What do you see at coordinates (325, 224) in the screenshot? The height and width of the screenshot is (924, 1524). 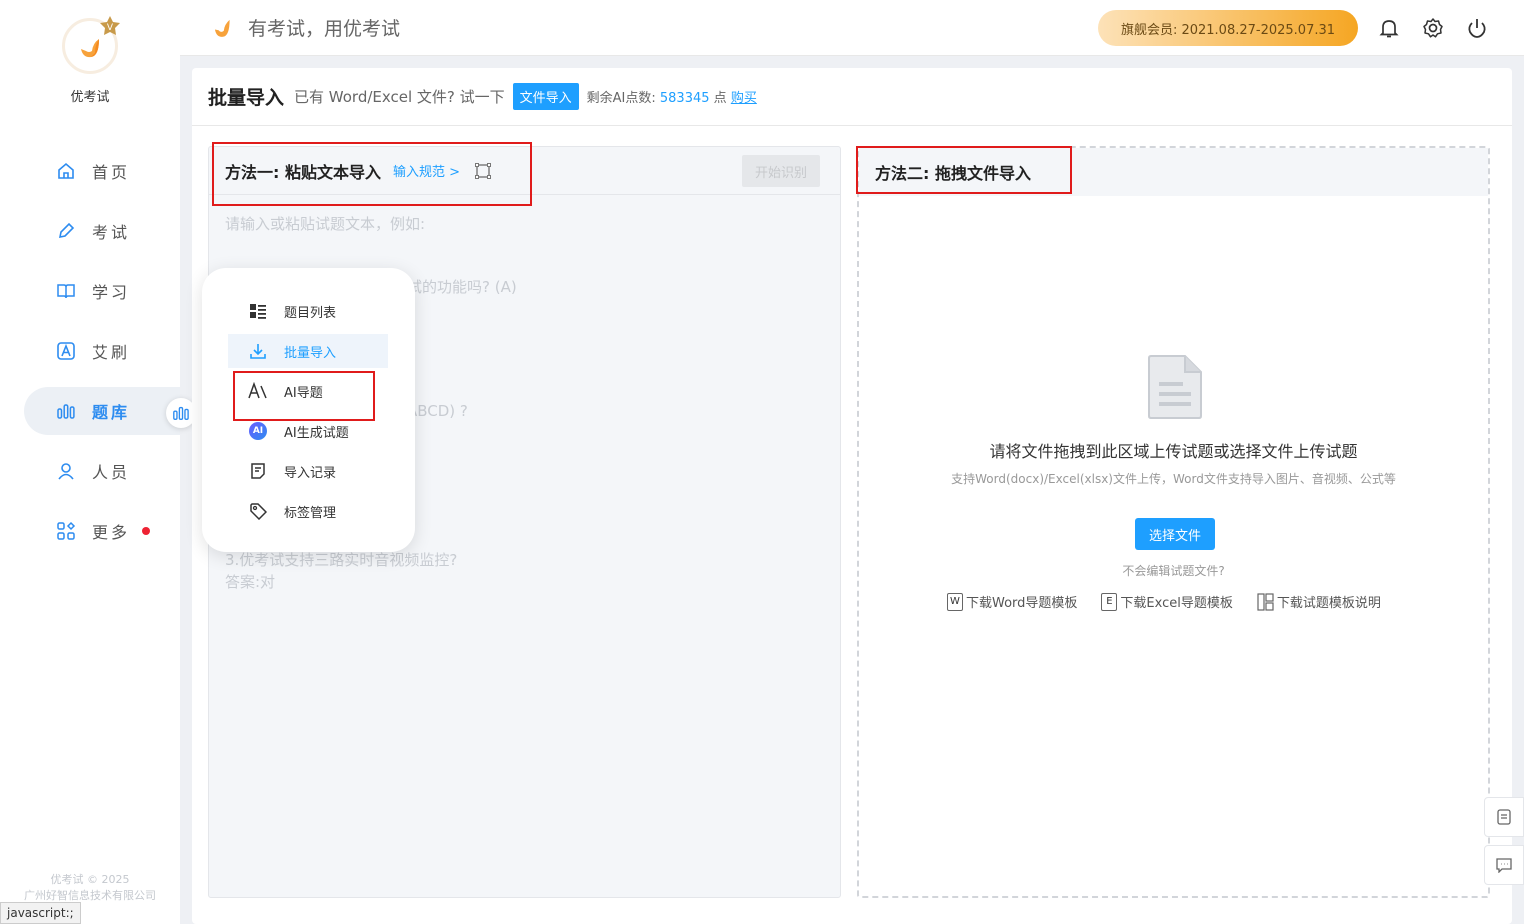 I see `paste-placeholder: 请输入或粘贴试题文本，例如:` at bounding box center [325, 224].